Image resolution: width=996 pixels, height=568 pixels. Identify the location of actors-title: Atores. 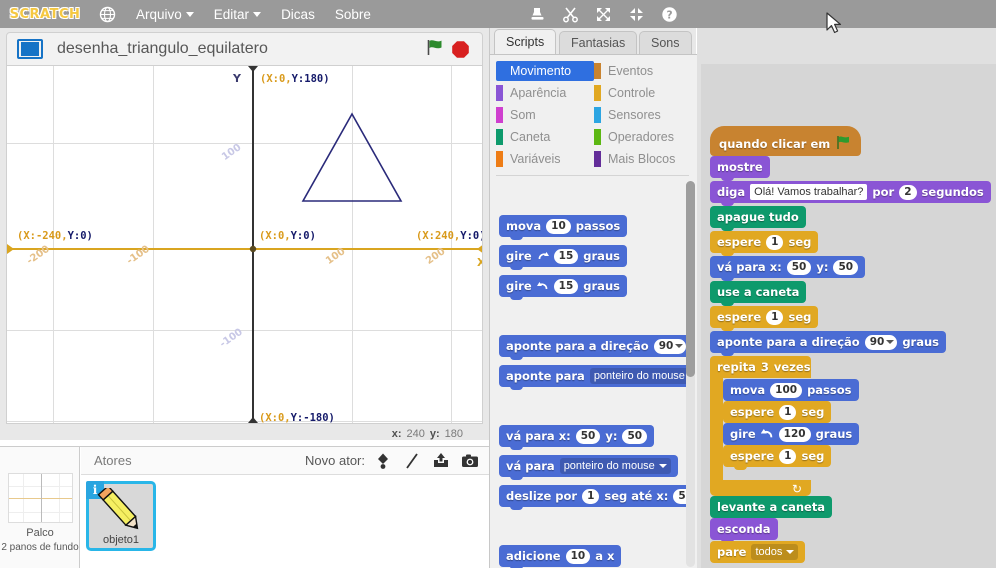
(113, 460).